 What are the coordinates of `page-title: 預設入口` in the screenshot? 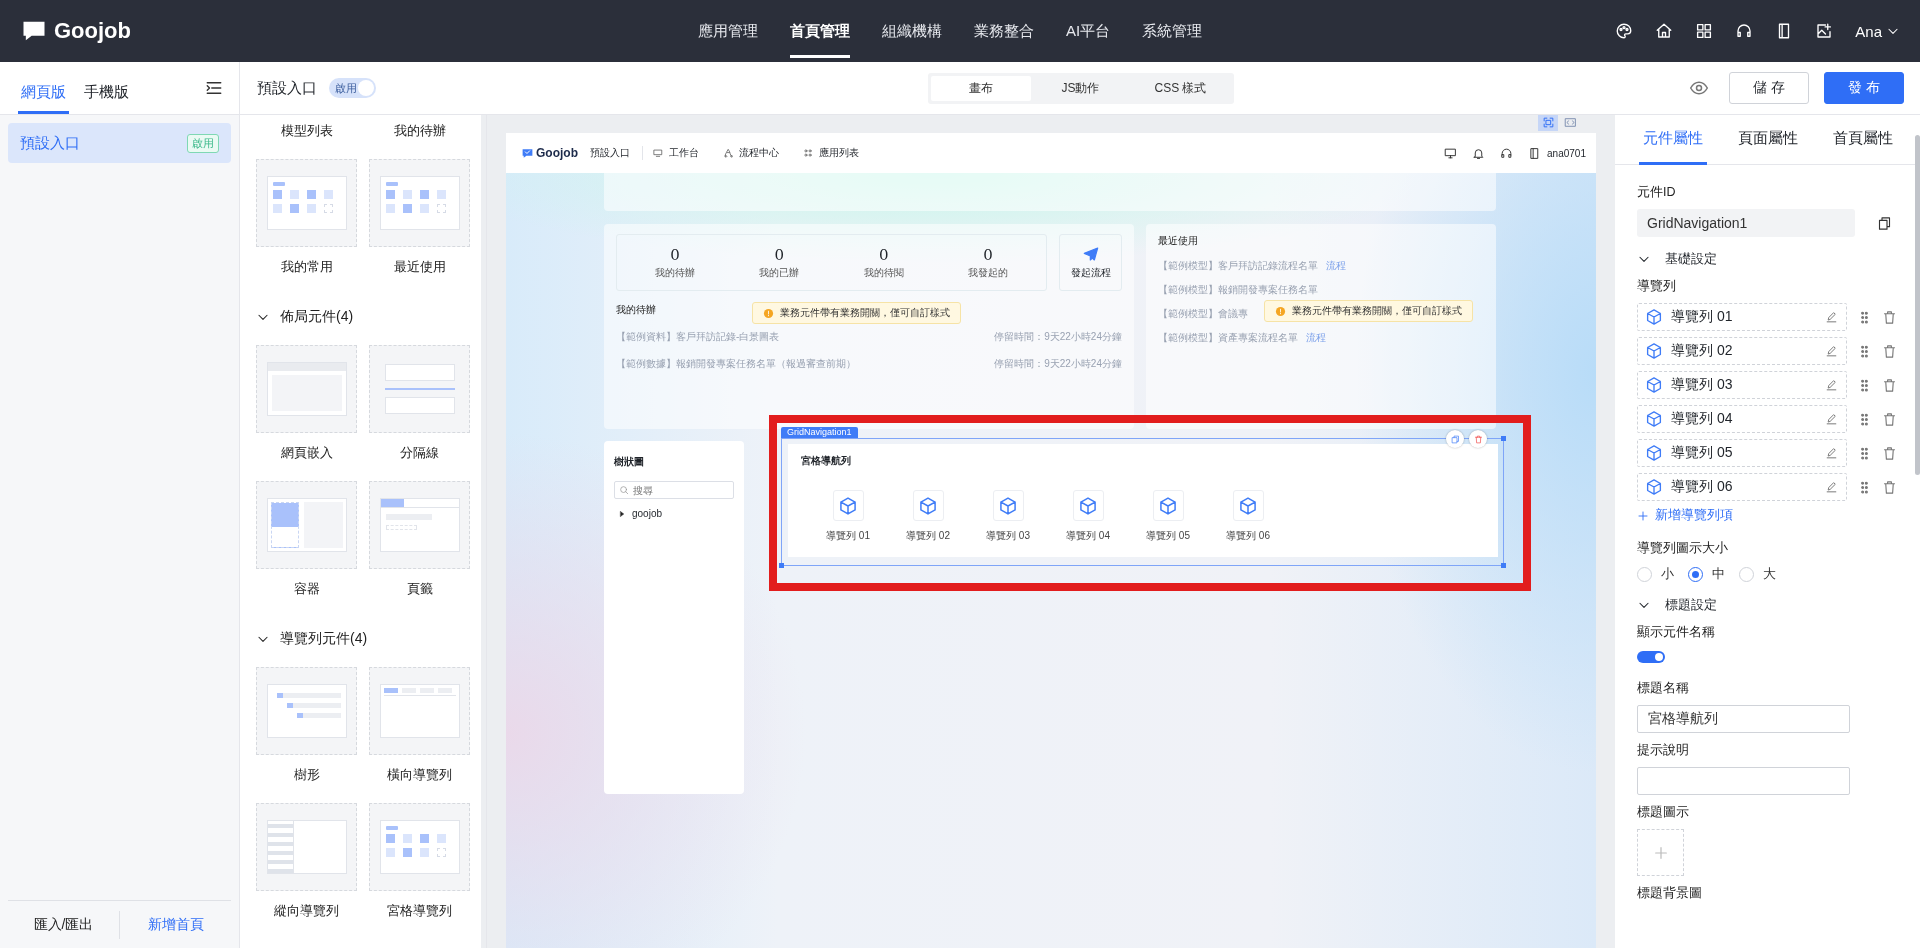 It's located at (287, 88).